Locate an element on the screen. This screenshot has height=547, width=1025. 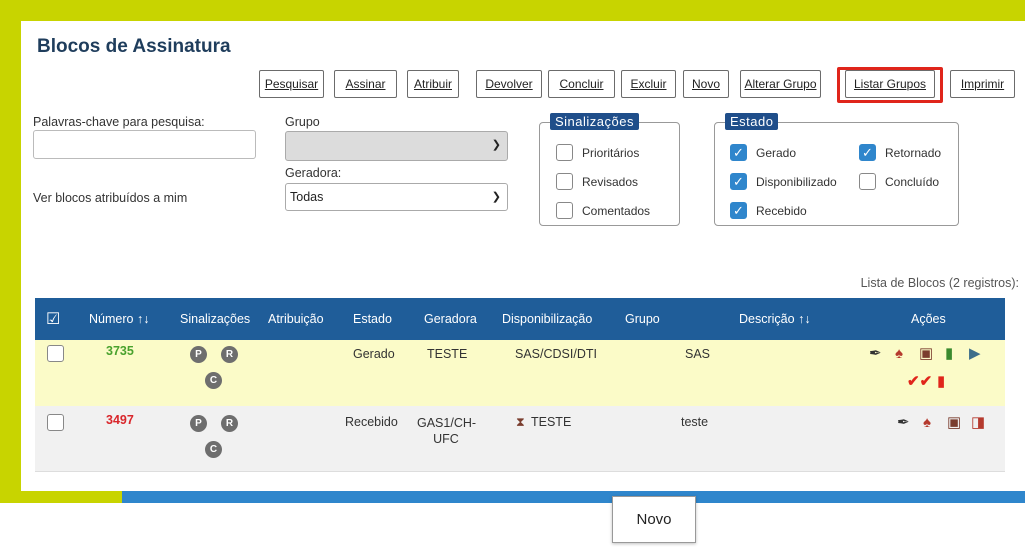
concluido-label: Concluído is located at coordinates (912, 182).